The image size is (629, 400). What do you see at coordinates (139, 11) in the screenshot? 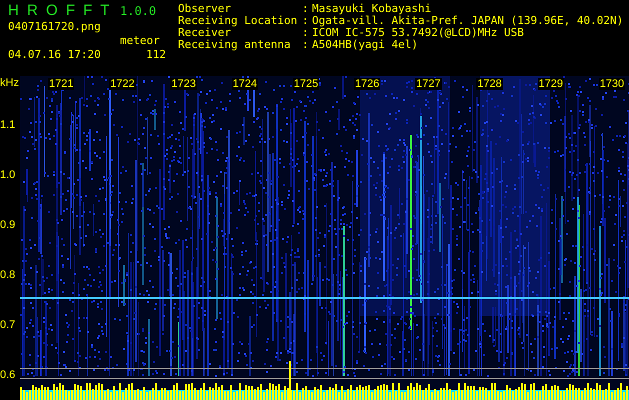
I see `version-label: 1.0.0` at bounding box center [139, 11].